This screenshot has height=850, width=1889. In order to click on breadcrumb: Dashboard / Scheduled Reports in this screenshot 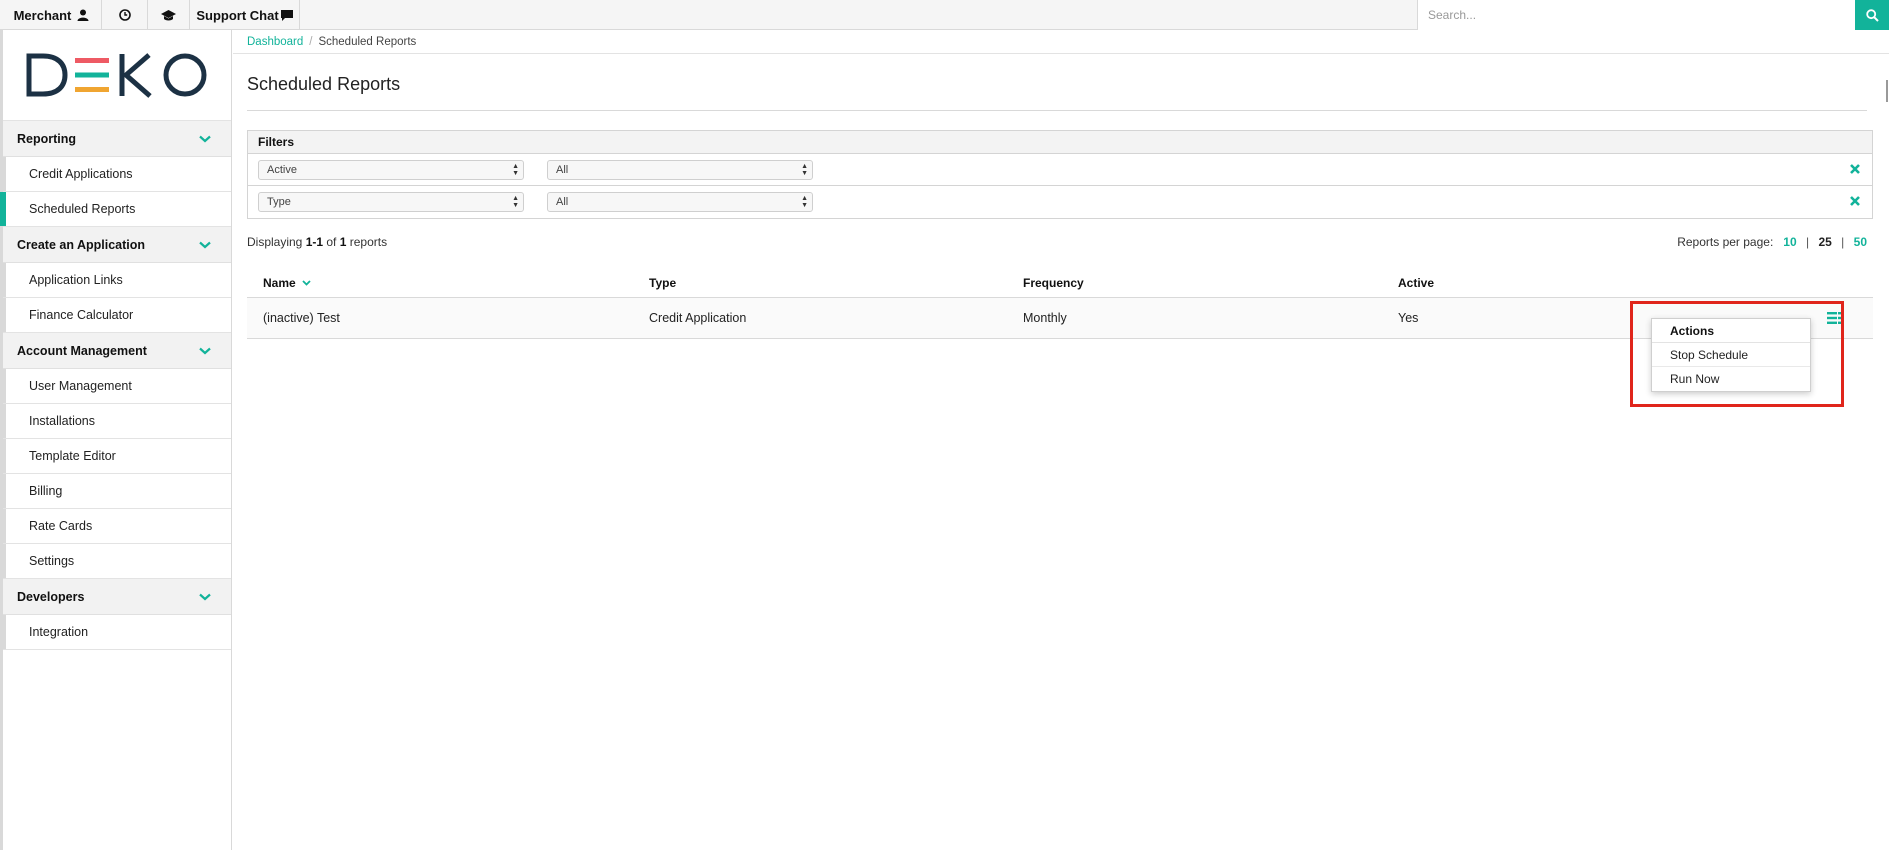, I will do `click(1061, 42)`.